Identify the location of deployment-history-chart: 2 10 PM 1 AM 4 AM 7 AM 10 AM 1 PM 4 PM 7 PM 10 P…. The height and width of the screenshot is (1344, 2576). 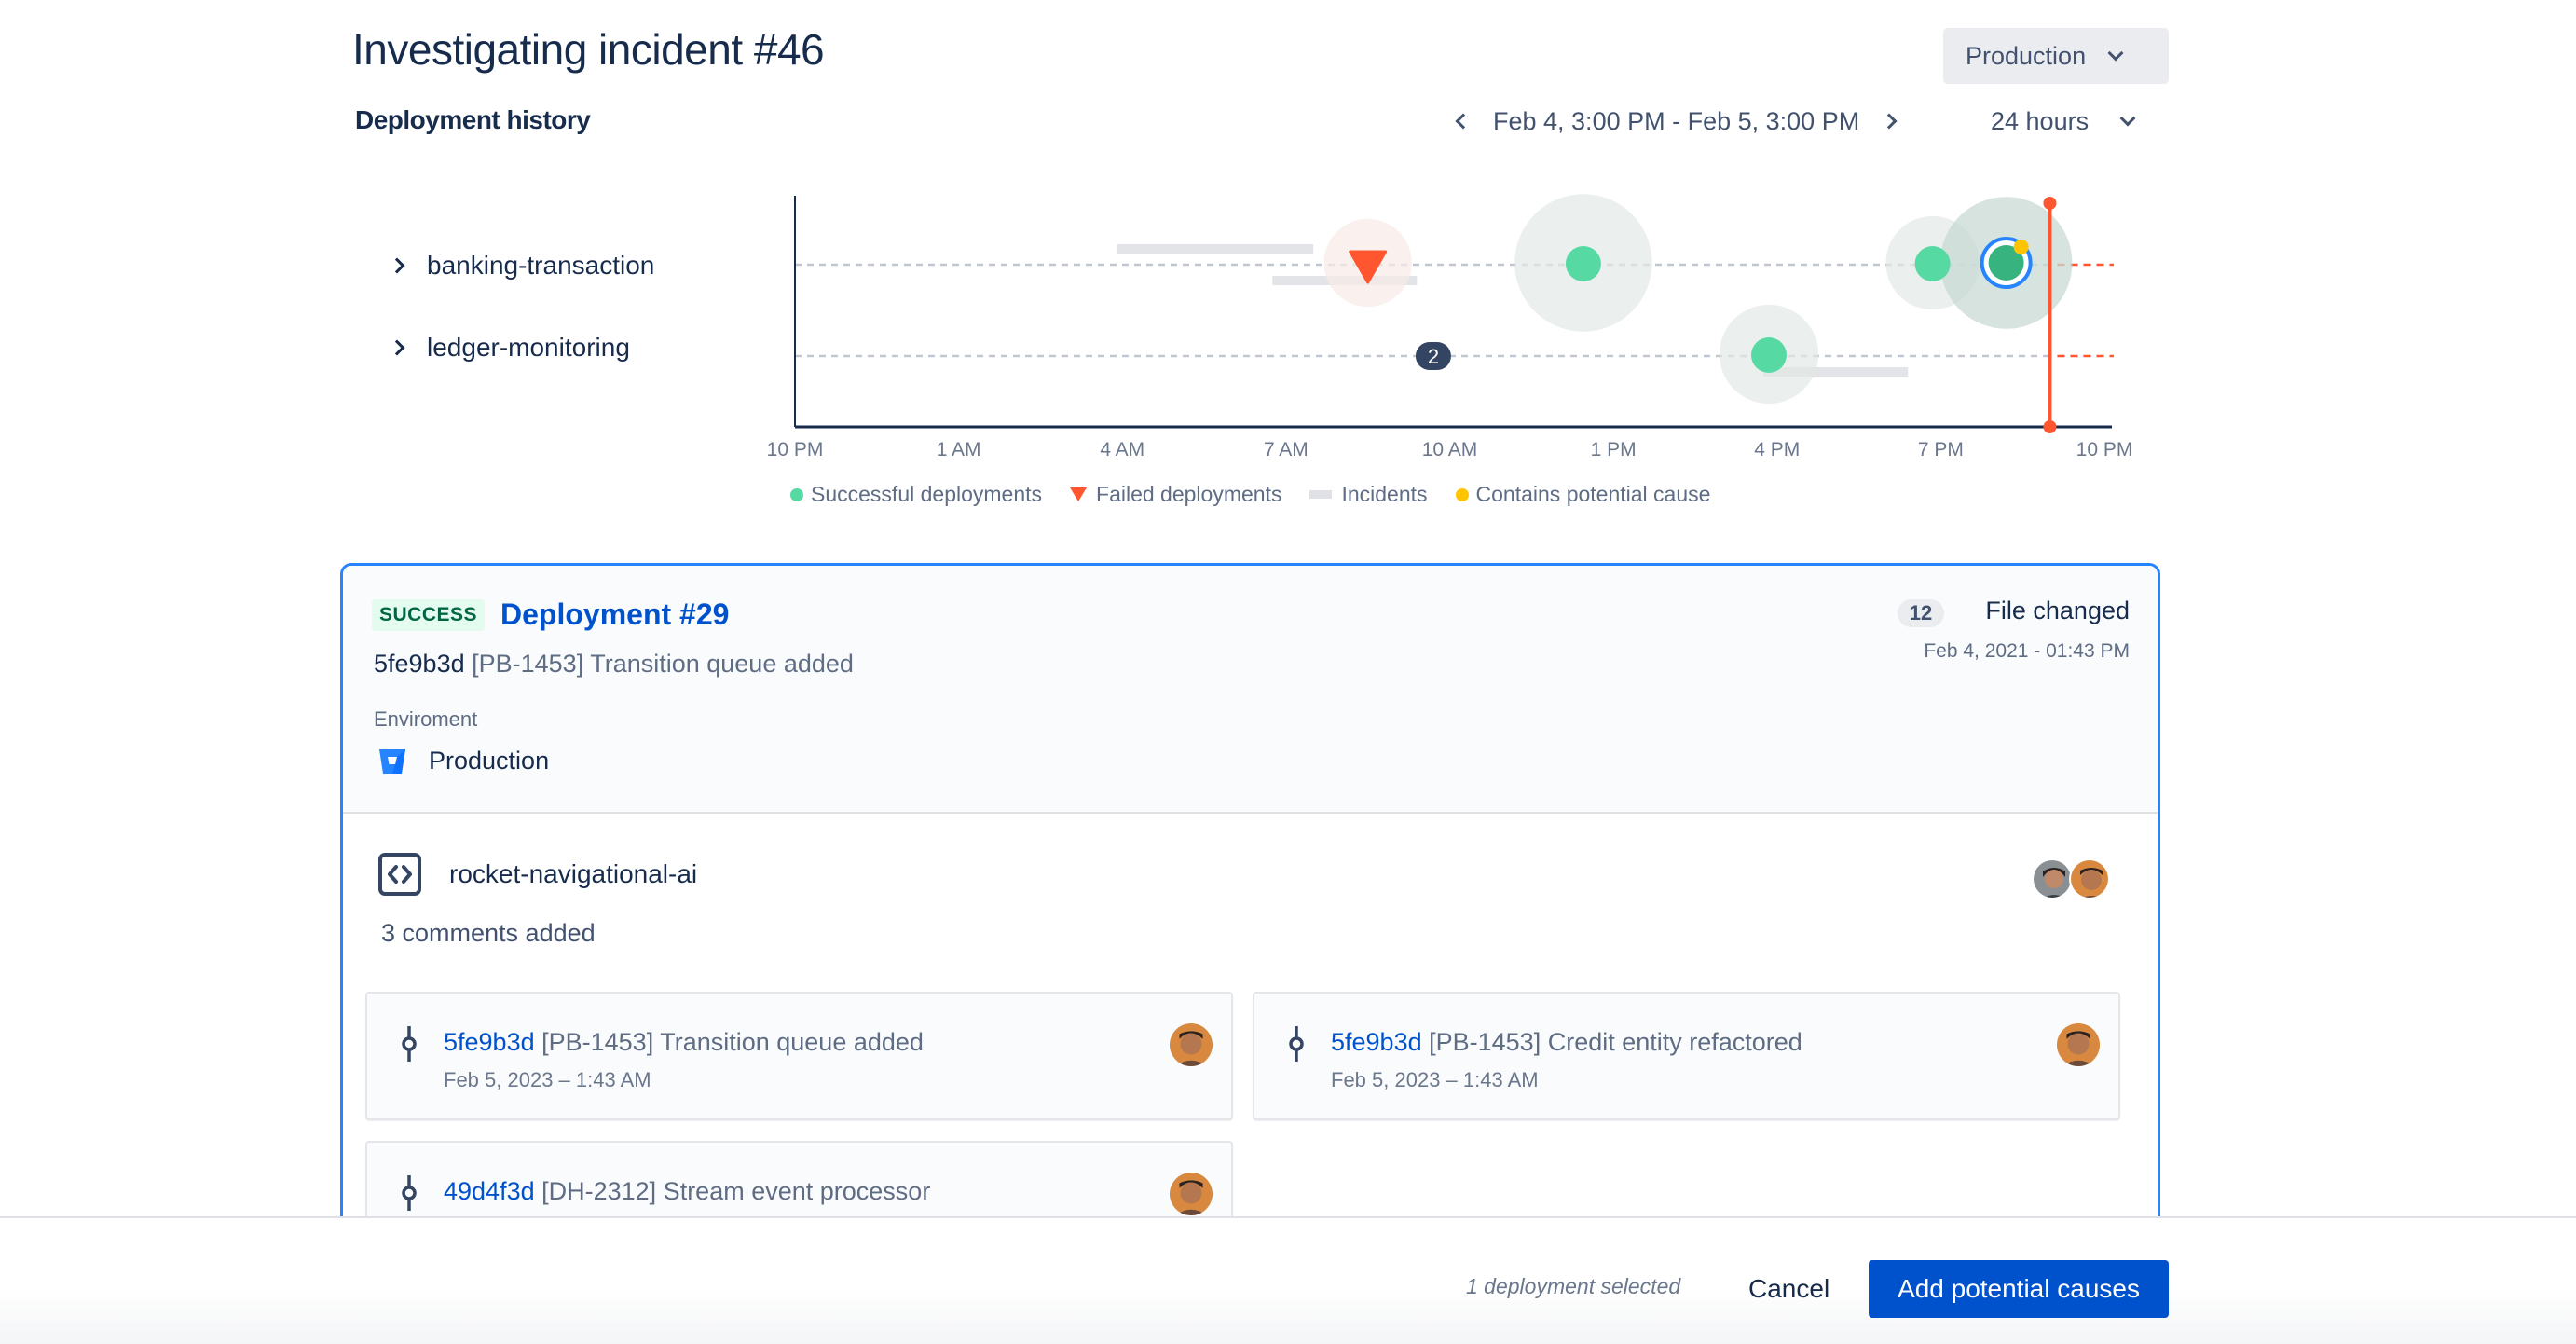
(1450, 327).